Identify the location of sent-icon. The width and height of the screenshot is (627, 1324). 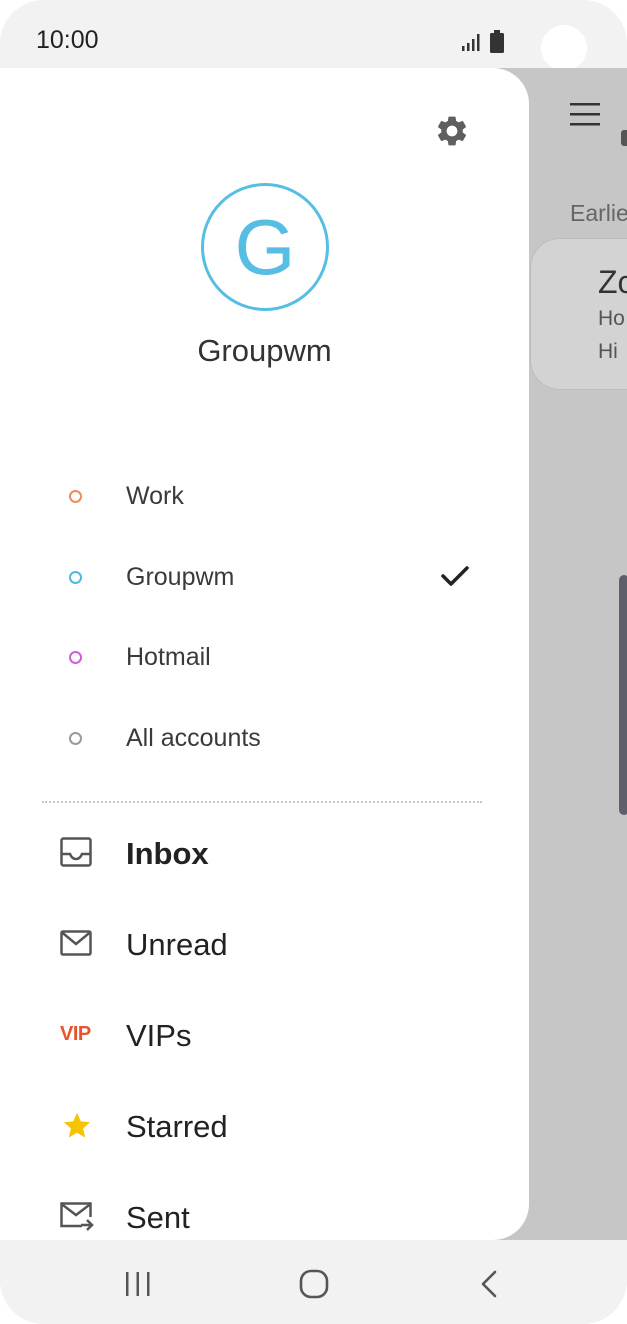
(77, 1216).